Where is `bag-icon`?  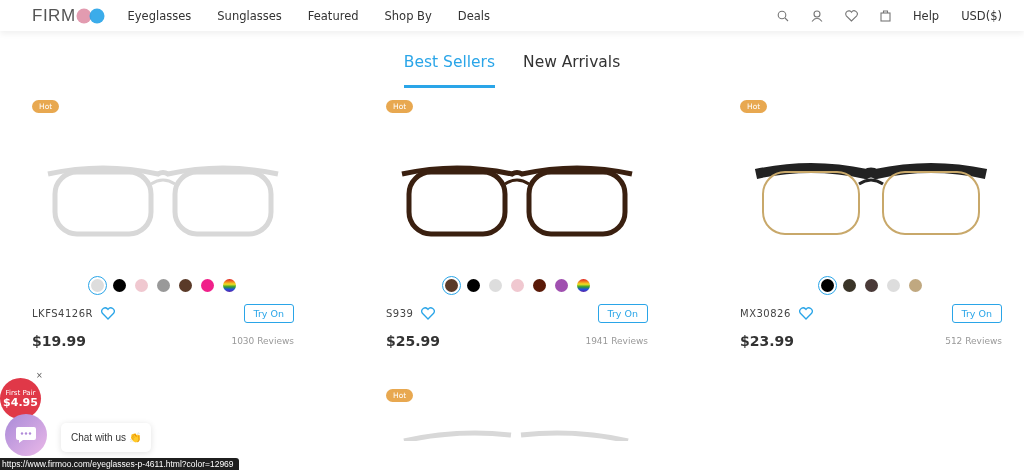 bag-icon is located at coordinates (885, 15).